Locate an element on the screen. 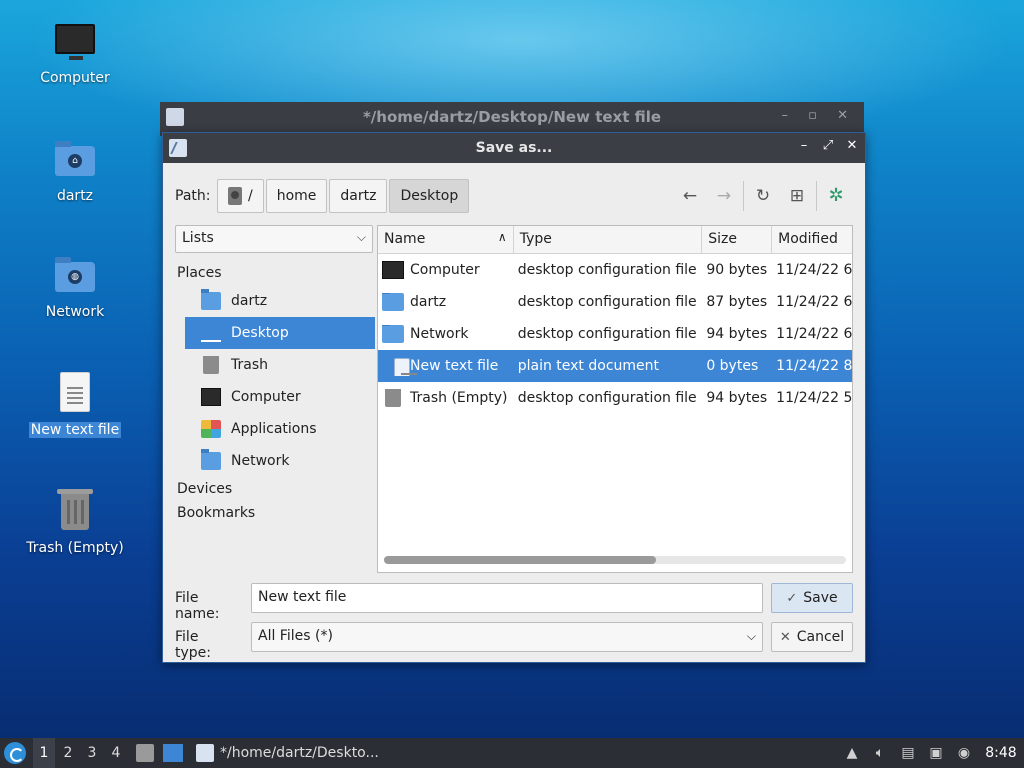  minimize-icon: – is located at coordinates (804, 145).